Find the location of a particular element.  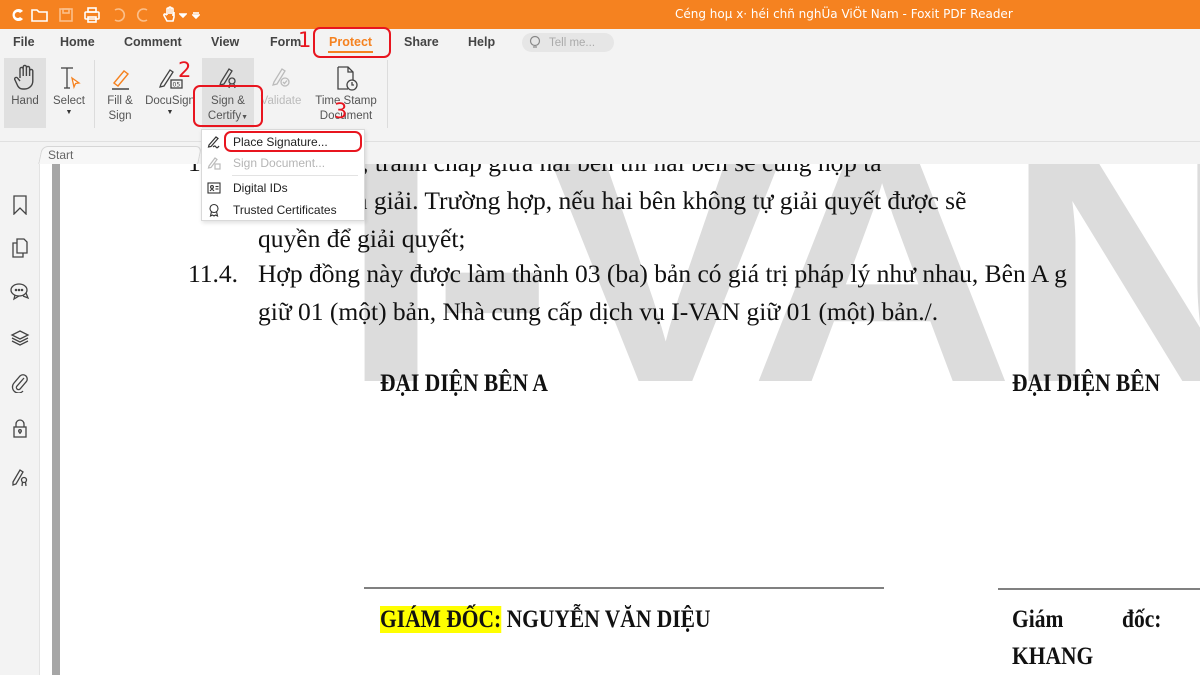

hand-tool-icon is located at coordinates (170, 15).